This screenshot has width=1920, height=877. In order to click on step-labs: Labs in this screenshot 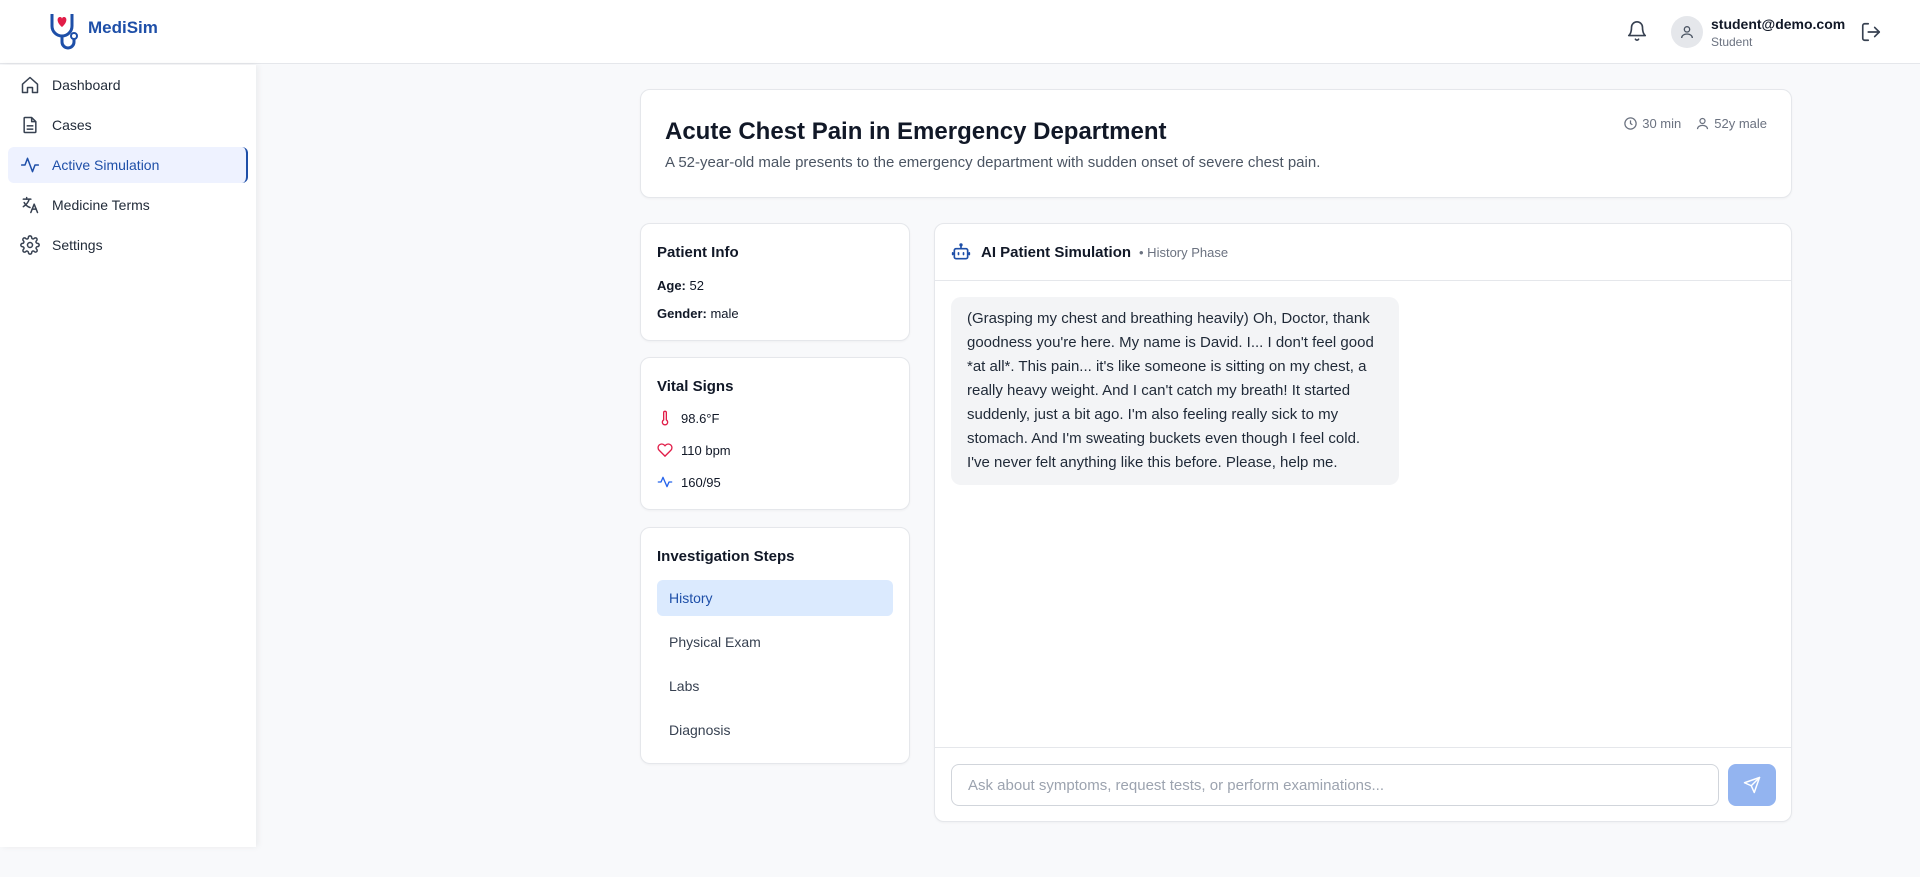, I will do `click(775, 686)`.